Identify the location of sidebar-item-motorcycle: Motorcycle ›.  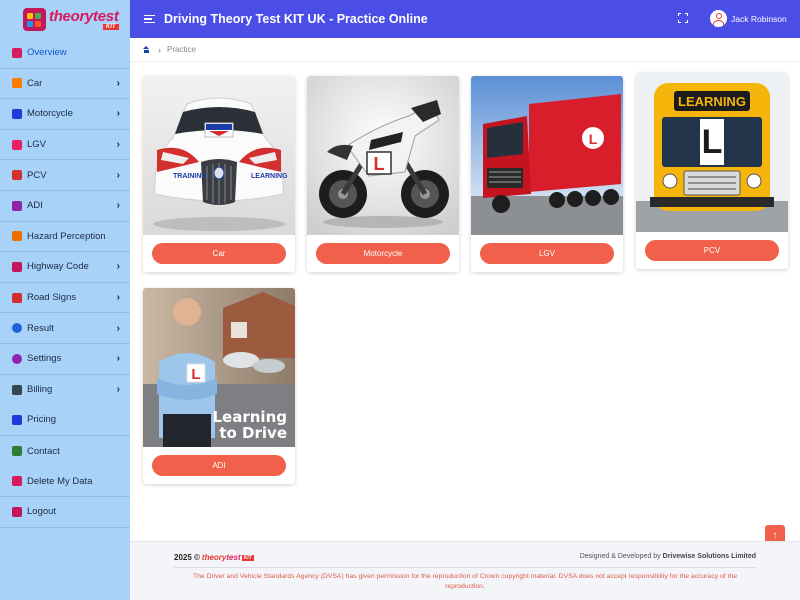
(65, 114).